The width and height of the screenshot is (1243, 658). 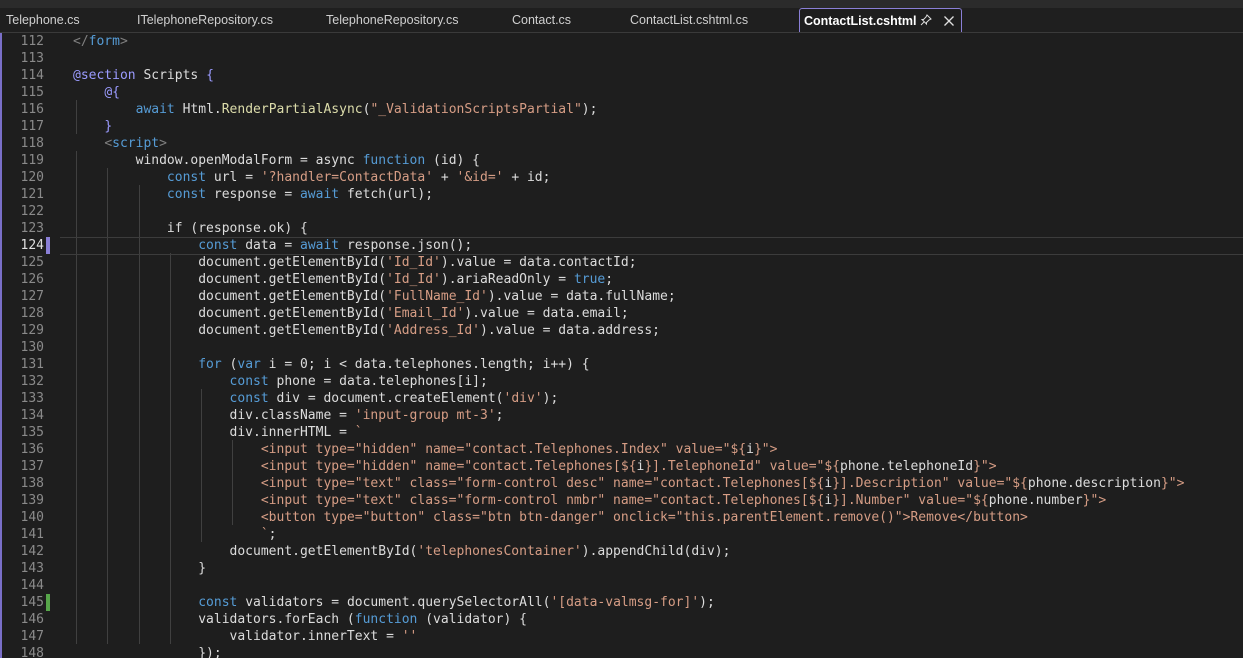 What do you see at coordinates (949, 21) in the screenshot?
I see `close-icon` at bounding box center [949, 21].